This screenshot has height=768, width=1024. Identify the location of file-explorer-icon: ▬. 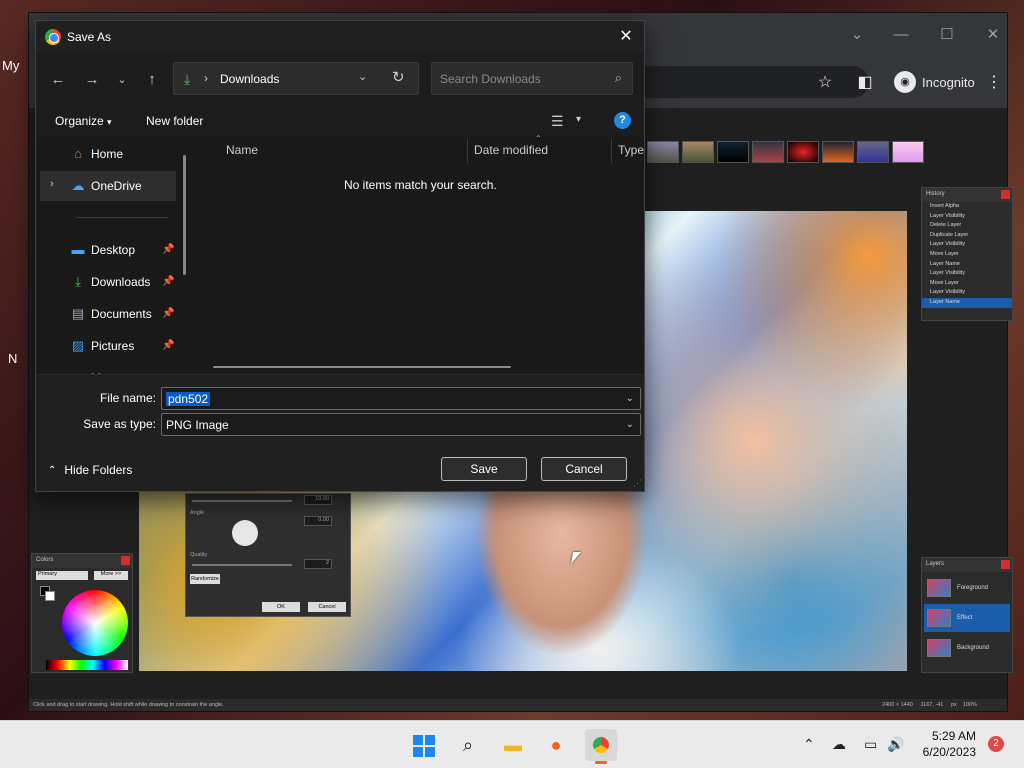
(513, 745).